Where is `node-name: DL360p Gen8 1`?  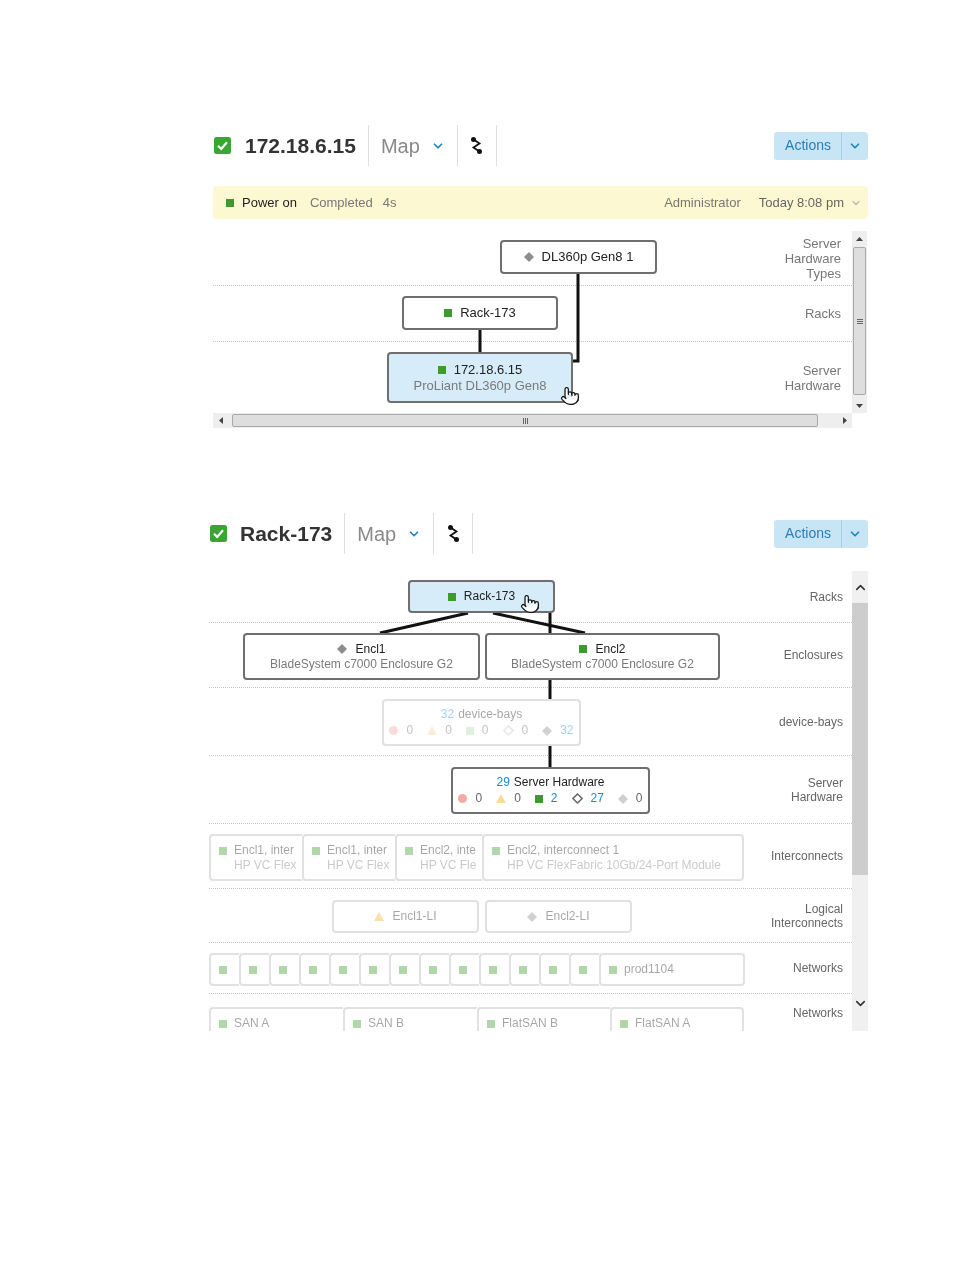
node-name: DL360p Gen8 1 is located at coordinates (587, 257).